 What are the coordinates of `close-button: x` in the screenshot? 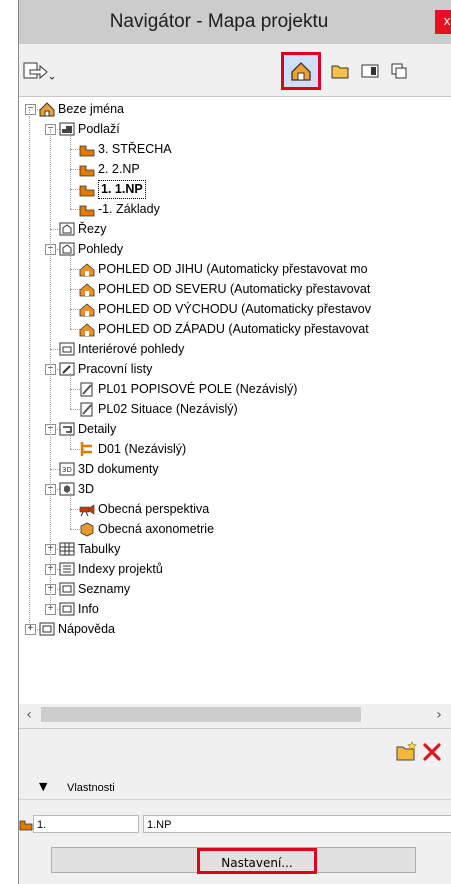 It's located at (443, 22).